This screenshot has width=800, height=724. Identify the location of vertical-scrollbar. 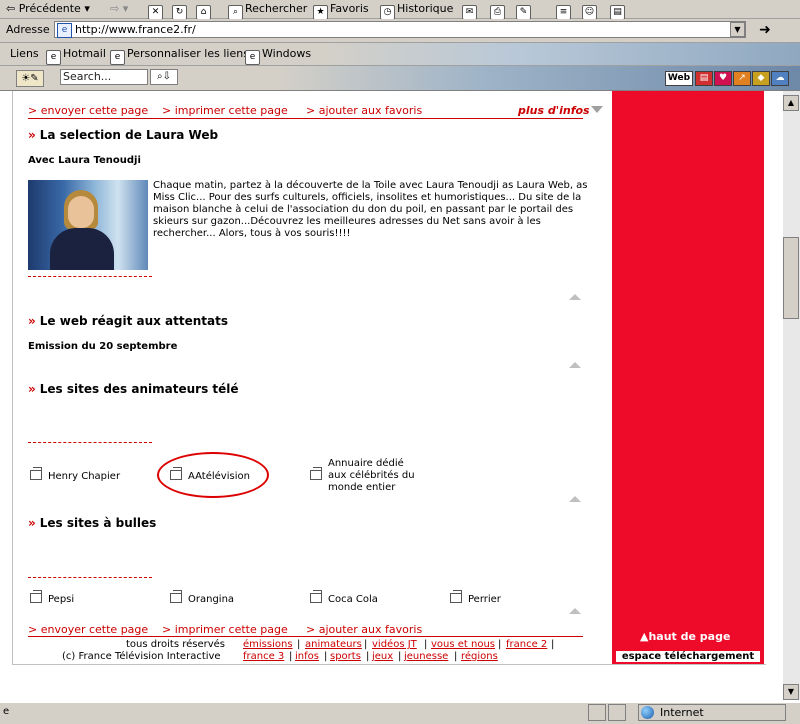
(791, 395).